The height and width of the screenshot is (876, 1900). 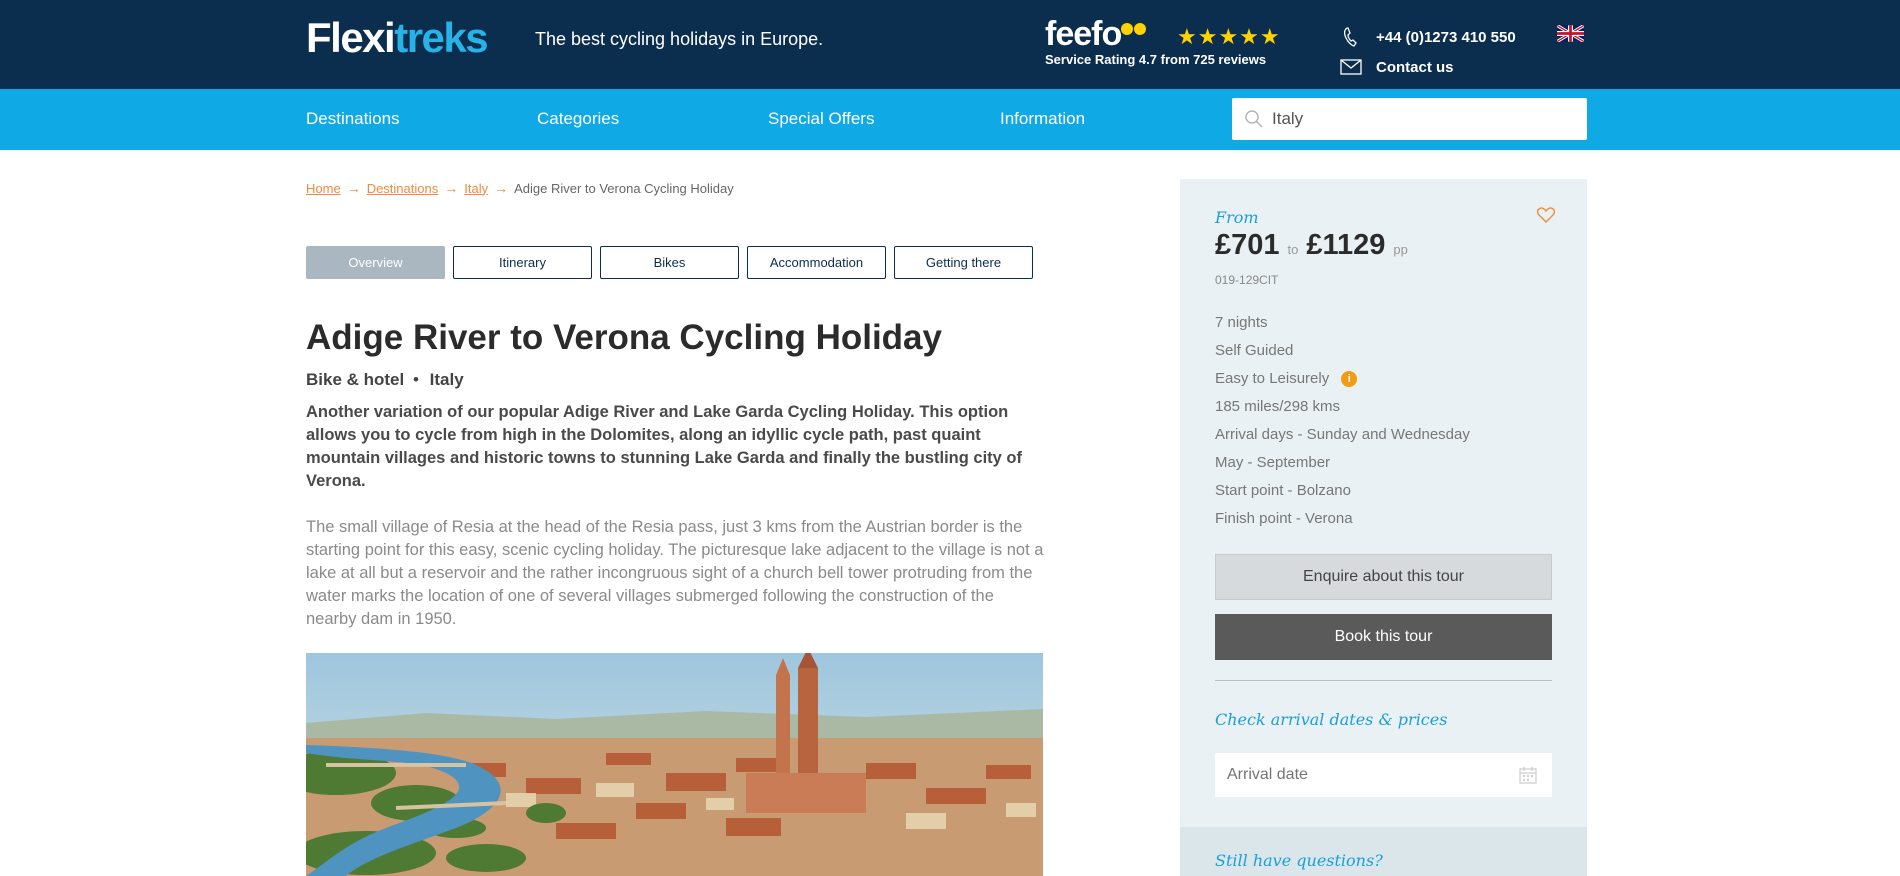 I want to click on arrival-date-field, so click(x=1383, y=775).